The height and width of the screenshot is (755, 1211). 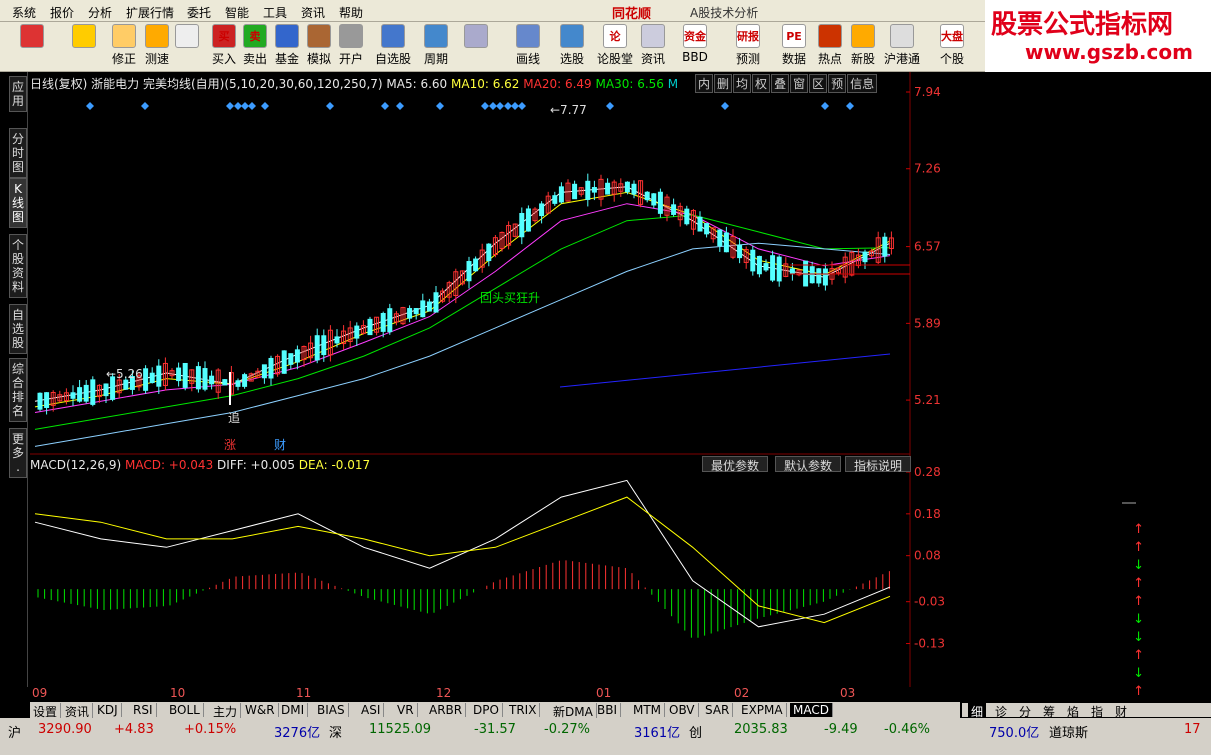 What do you see at coordinates (143, 710) in the screenshot?
I see `indicator-tab: RSI` at bounding box center [143, 710].